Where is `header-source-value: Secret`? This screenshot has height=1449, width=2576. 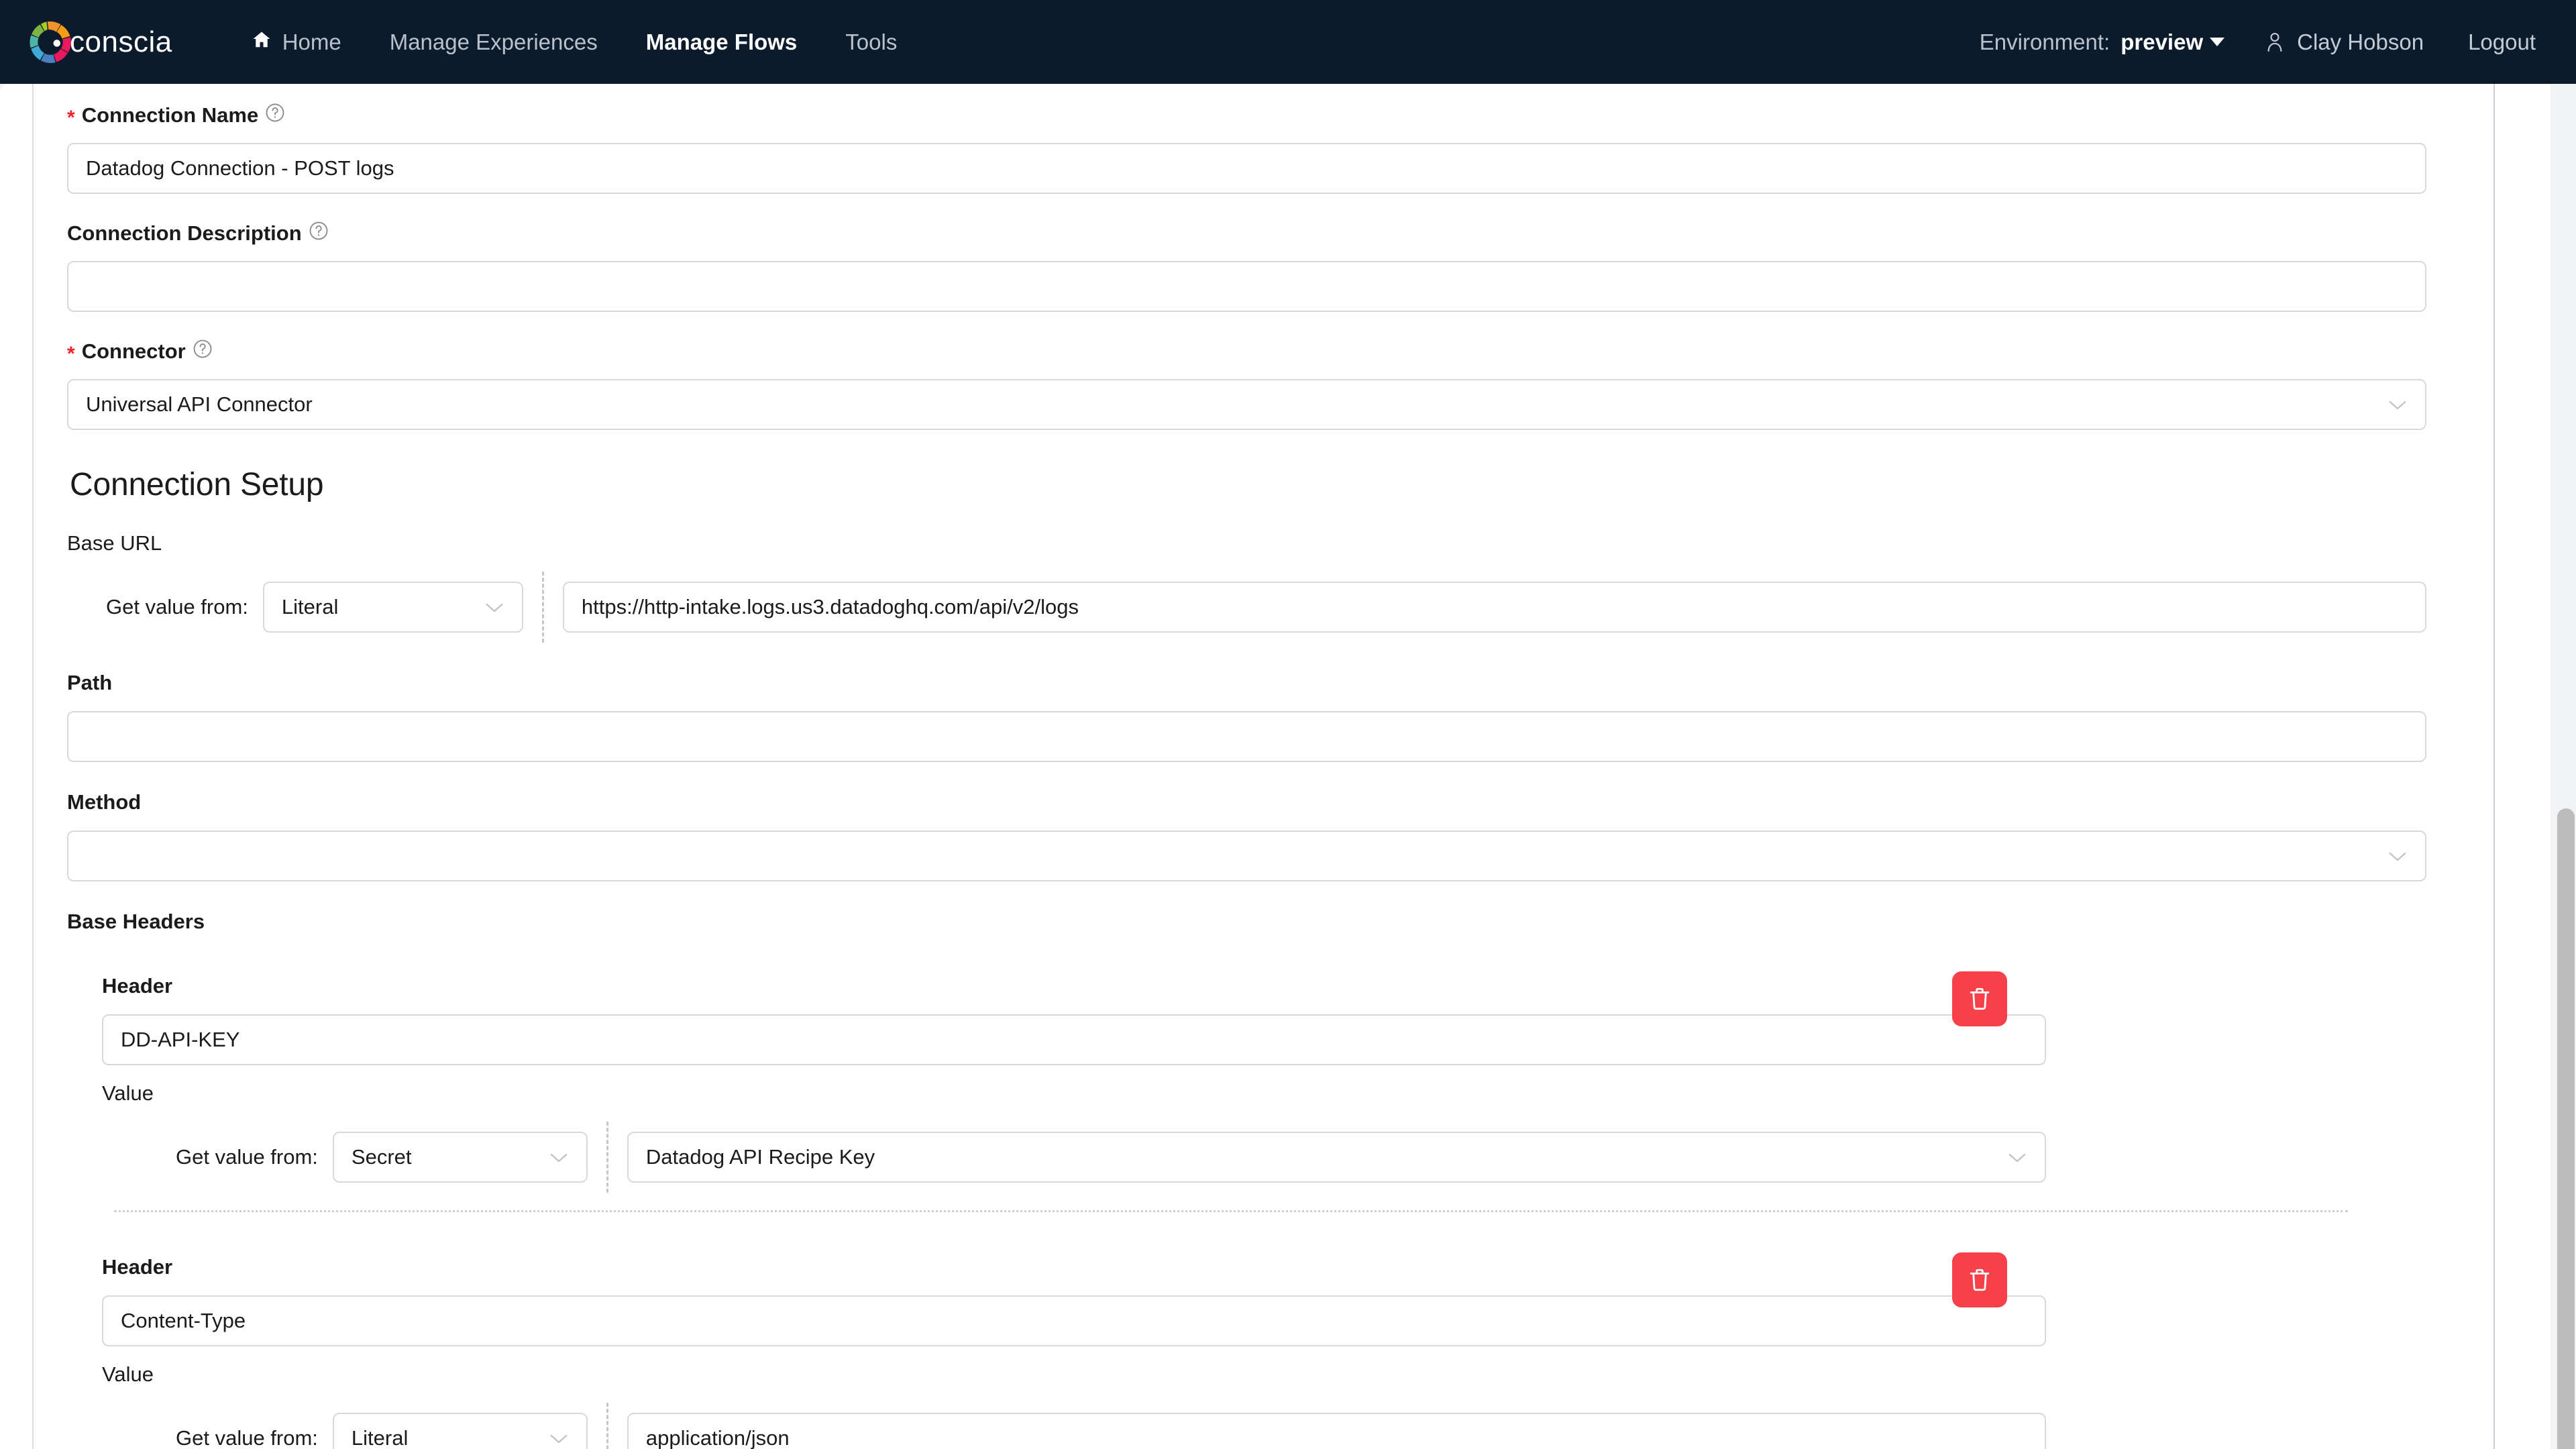 header-source-value: Secret is located at coordinates (381, 1157).